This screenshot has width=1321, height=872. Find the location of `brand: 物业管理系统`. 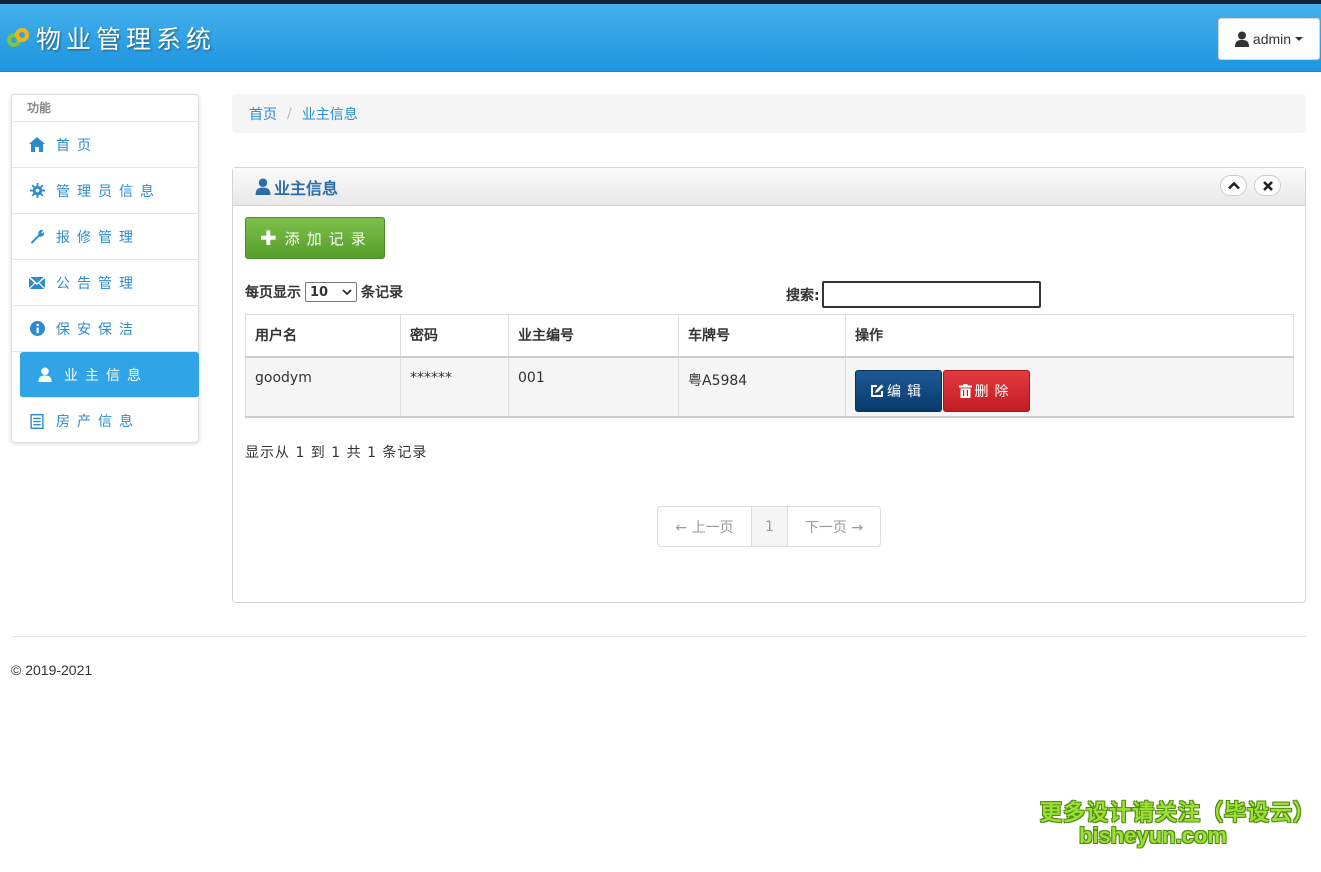

brand: 物业管理系统 is located at coordinates (111, 38).